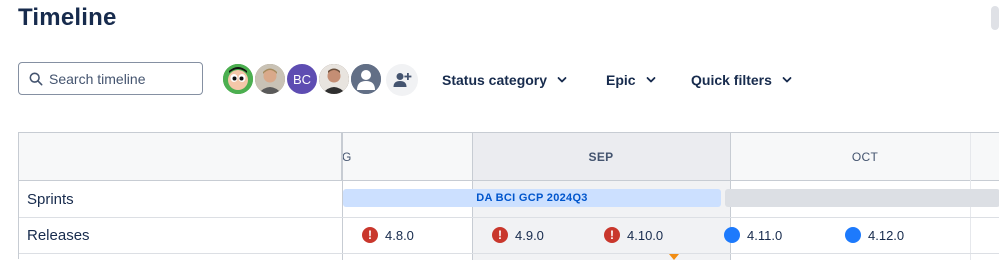 This screenshot has width=999, height=260. I want to click on filter-label: Epic, so click(621, 80).